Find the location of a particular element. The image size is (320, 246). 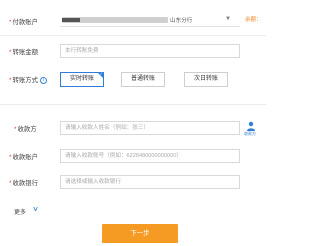

payer-account-label: *付款账户 is located at coordinates (24, 22).